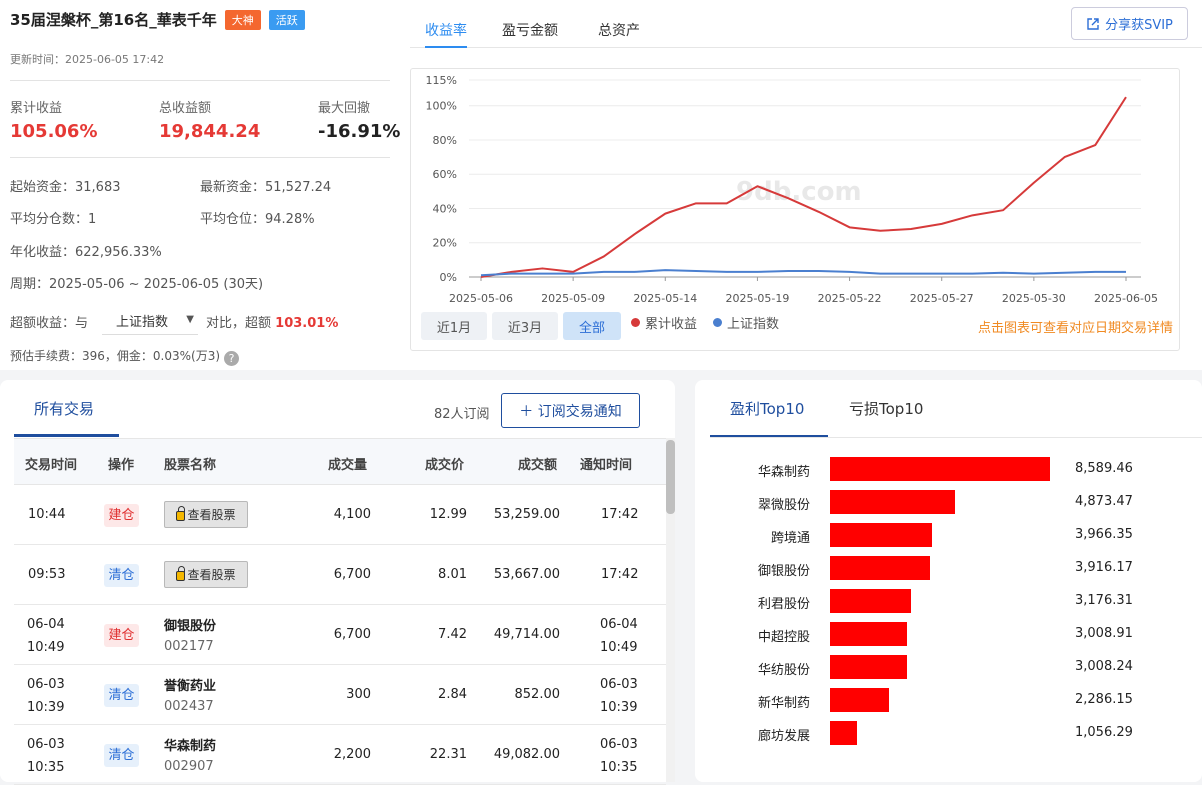 The height and width of the screenshot is (785, 1202). What do you see at coordinates (1104, 666) in the screenshot?
I see `bar-value: 3,008.24` at bounding box center [1104, 666].